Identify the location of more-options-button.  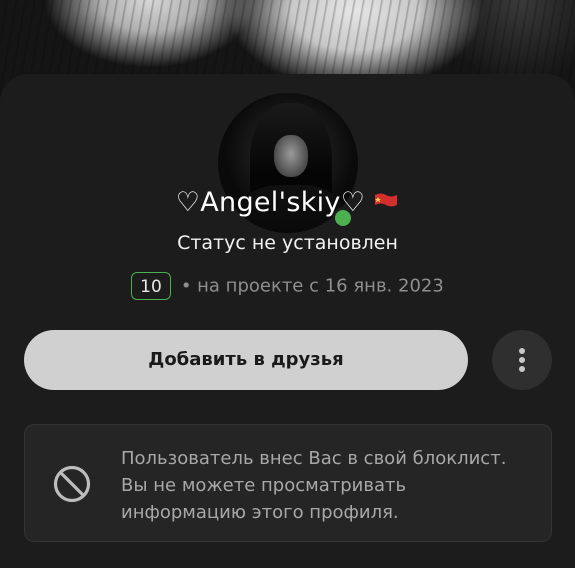
(522, 360).